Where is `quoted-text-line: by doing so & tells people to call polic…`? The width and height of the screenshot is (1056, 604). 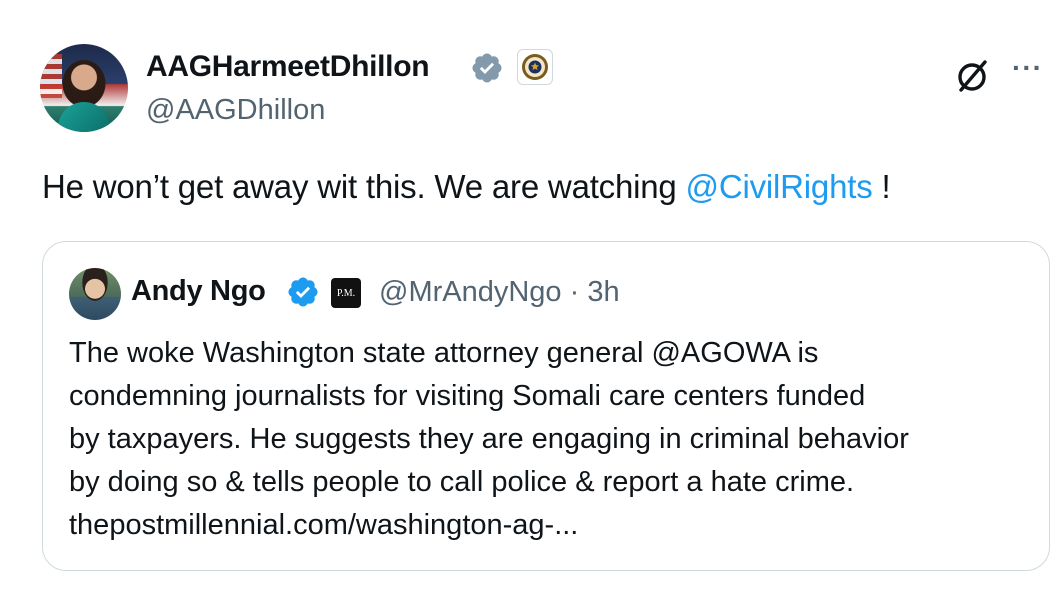 quoted-text-line: by doing so & tells people to call polic… is located at coordinates (462, 482).